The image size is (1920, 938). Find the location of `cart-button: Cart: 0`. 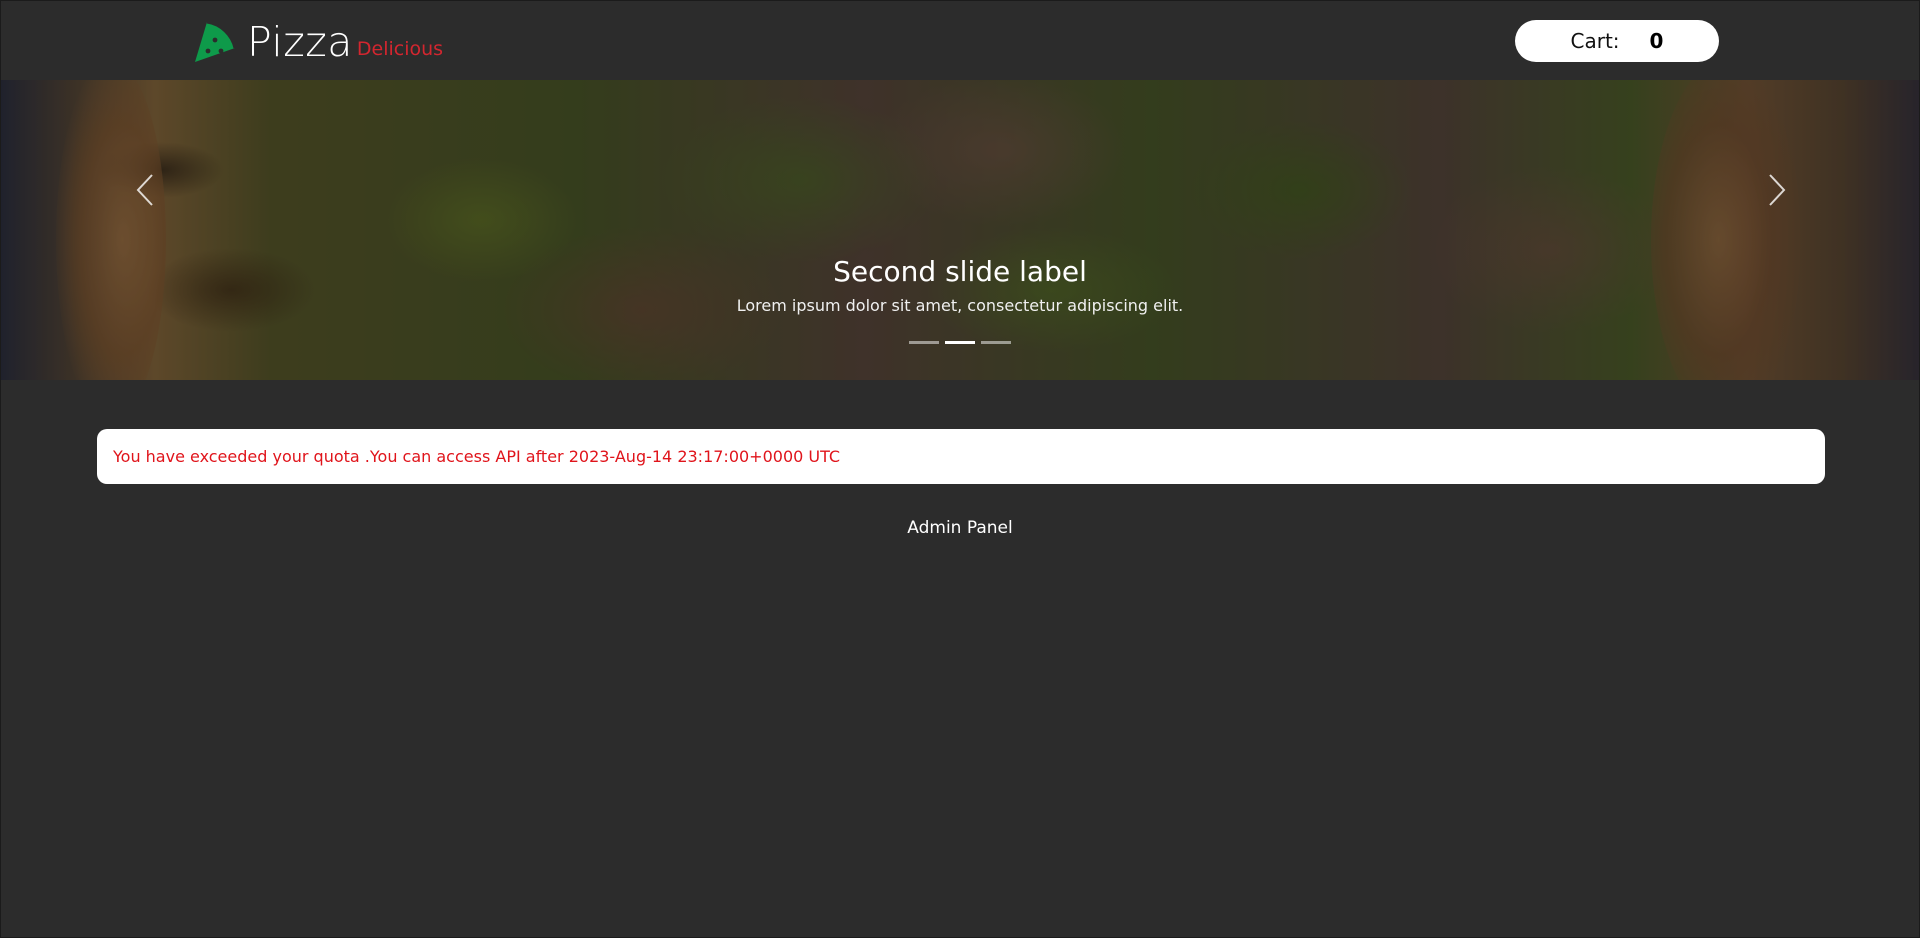

cart-button: Cart: 0 is located at coordinates (1617, 41).